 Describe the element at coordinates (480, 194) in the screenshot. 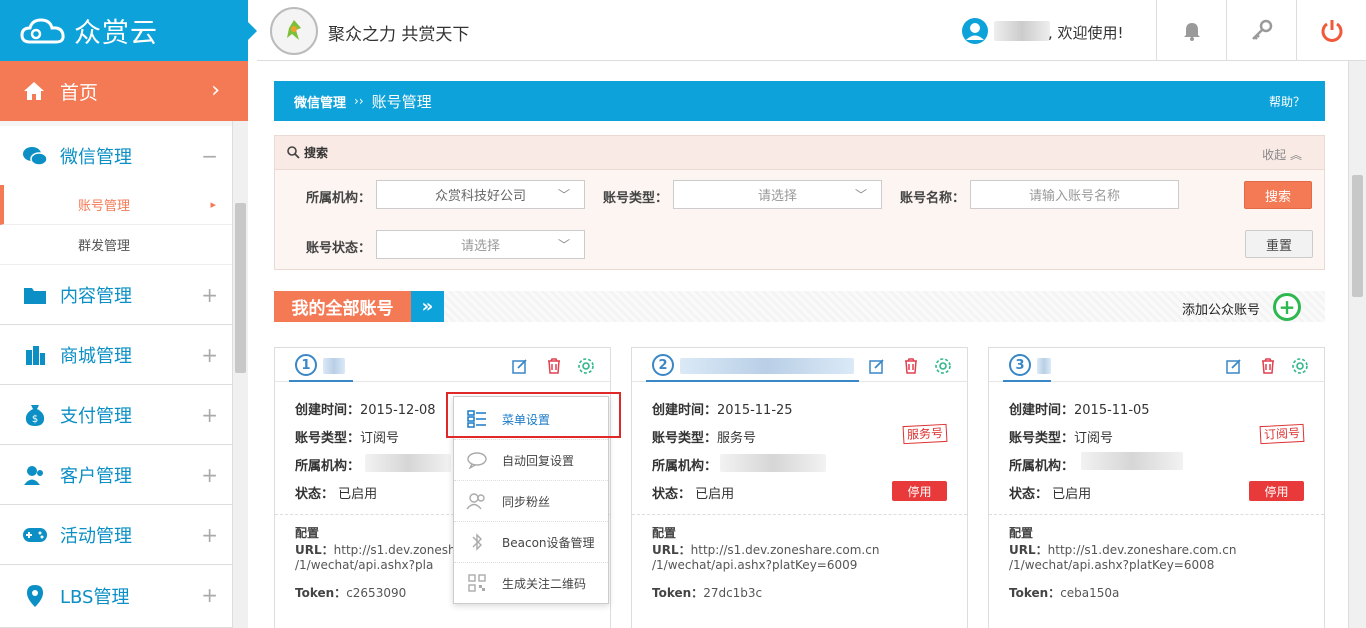

I see `org-select: 众赏科技好公司 ﹀` at that location.